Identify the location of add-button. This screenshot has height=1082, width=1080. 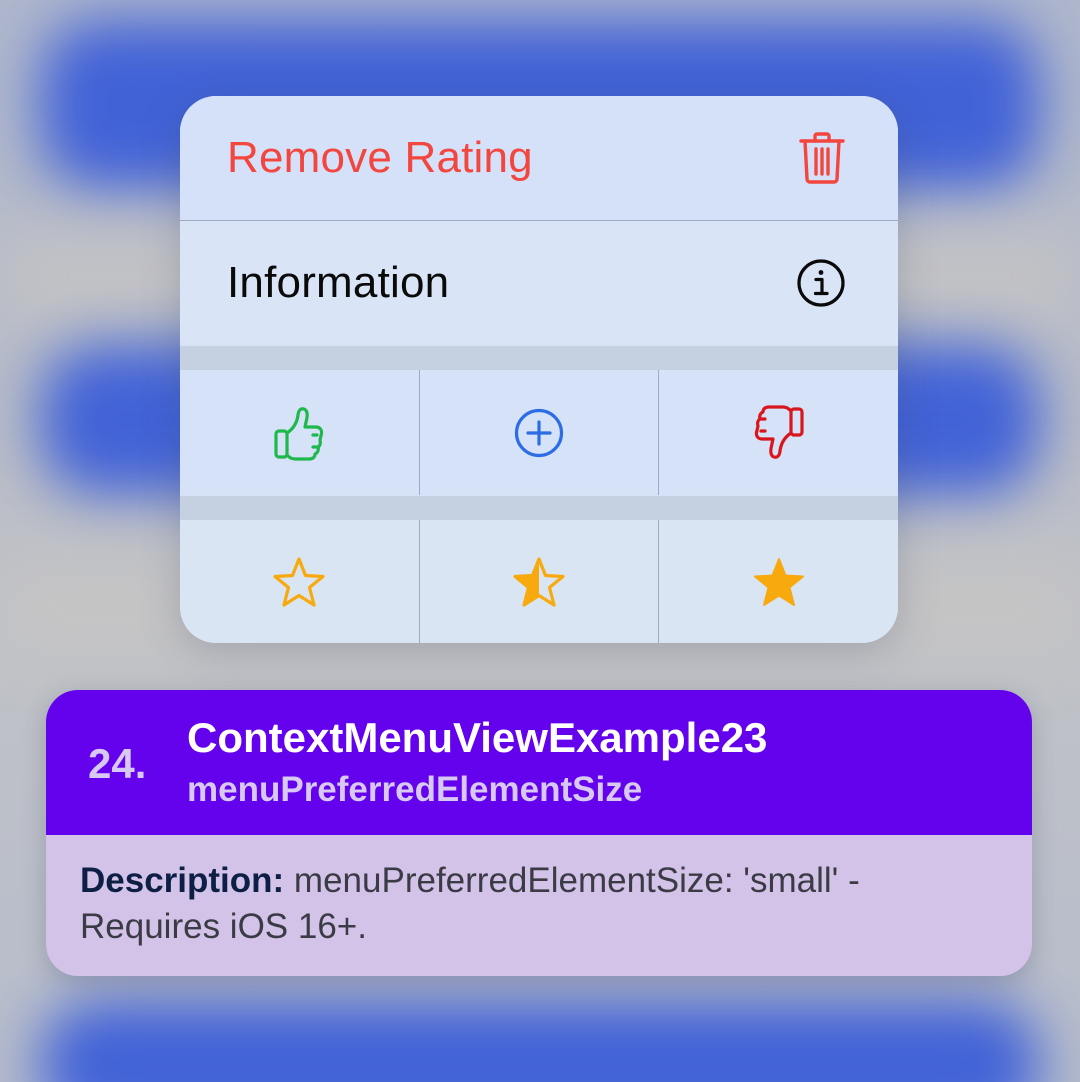
(538, 432).